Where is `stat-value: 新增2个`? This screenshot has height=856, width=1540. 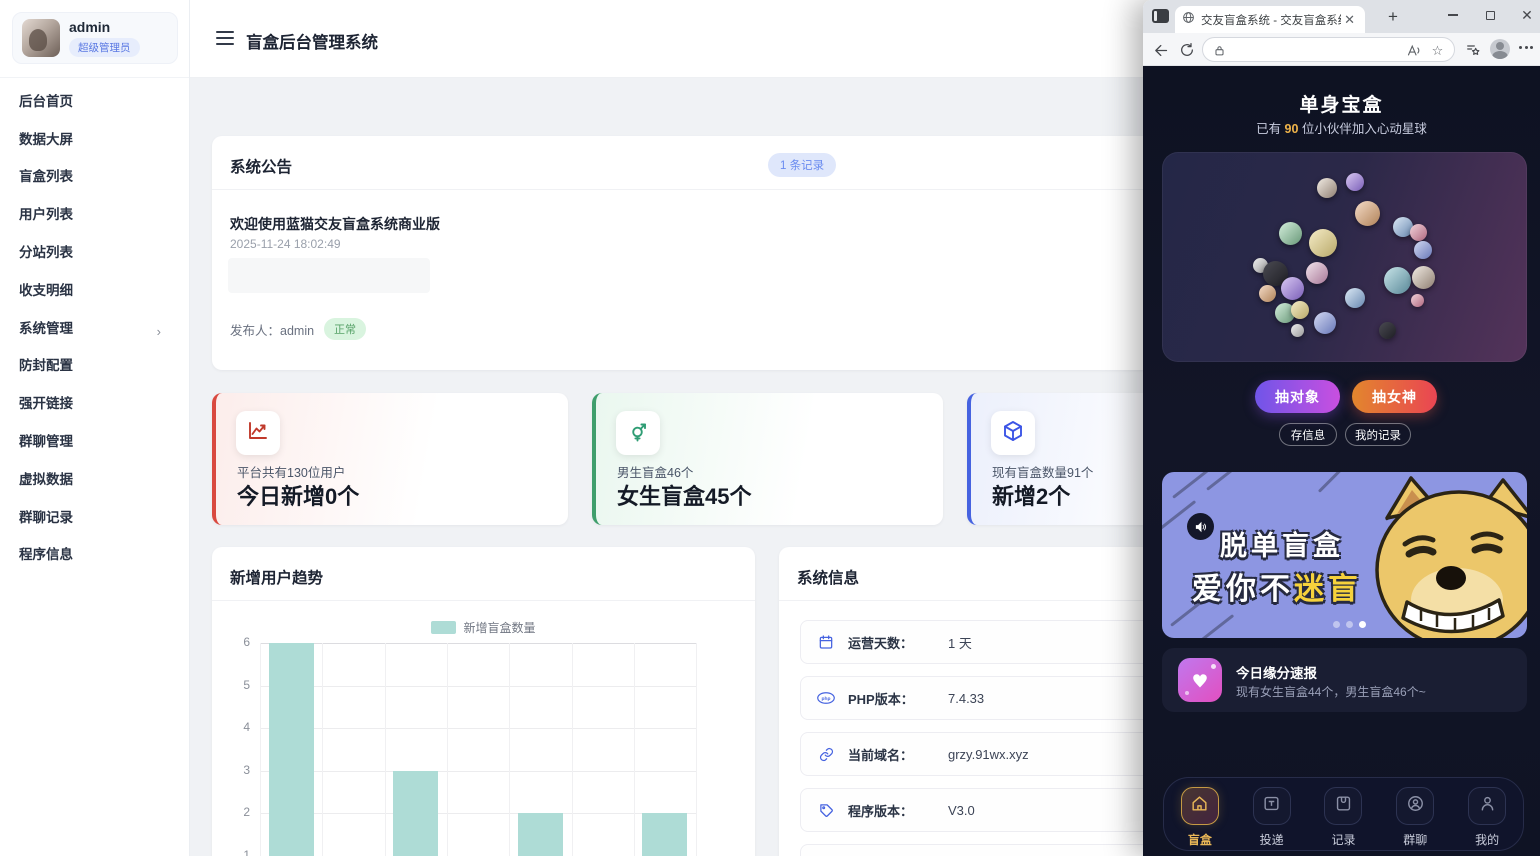 stat-value: 新增2个 is located at coordinates (1031, 496).